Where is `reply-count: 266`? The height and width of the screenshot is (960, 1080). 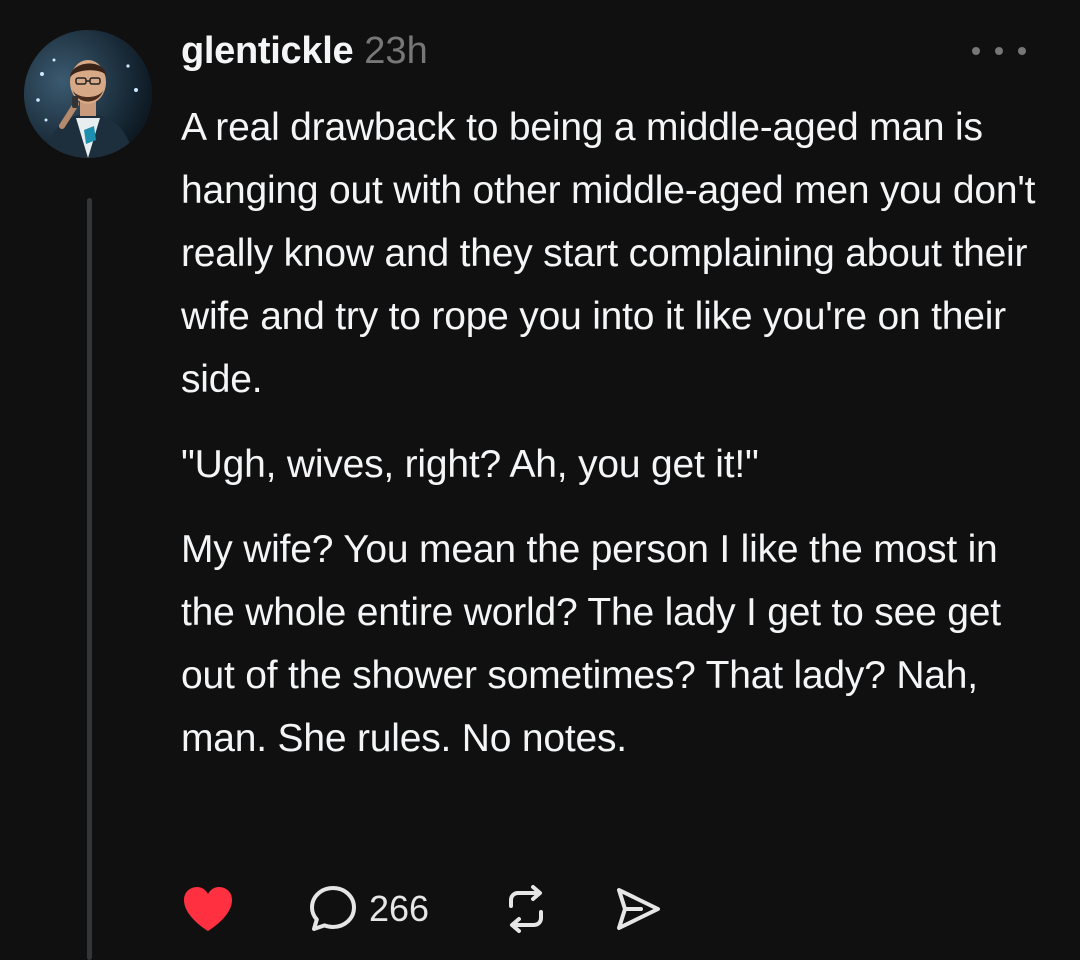 reply-count: 266 is located at coordinates (399, 908).